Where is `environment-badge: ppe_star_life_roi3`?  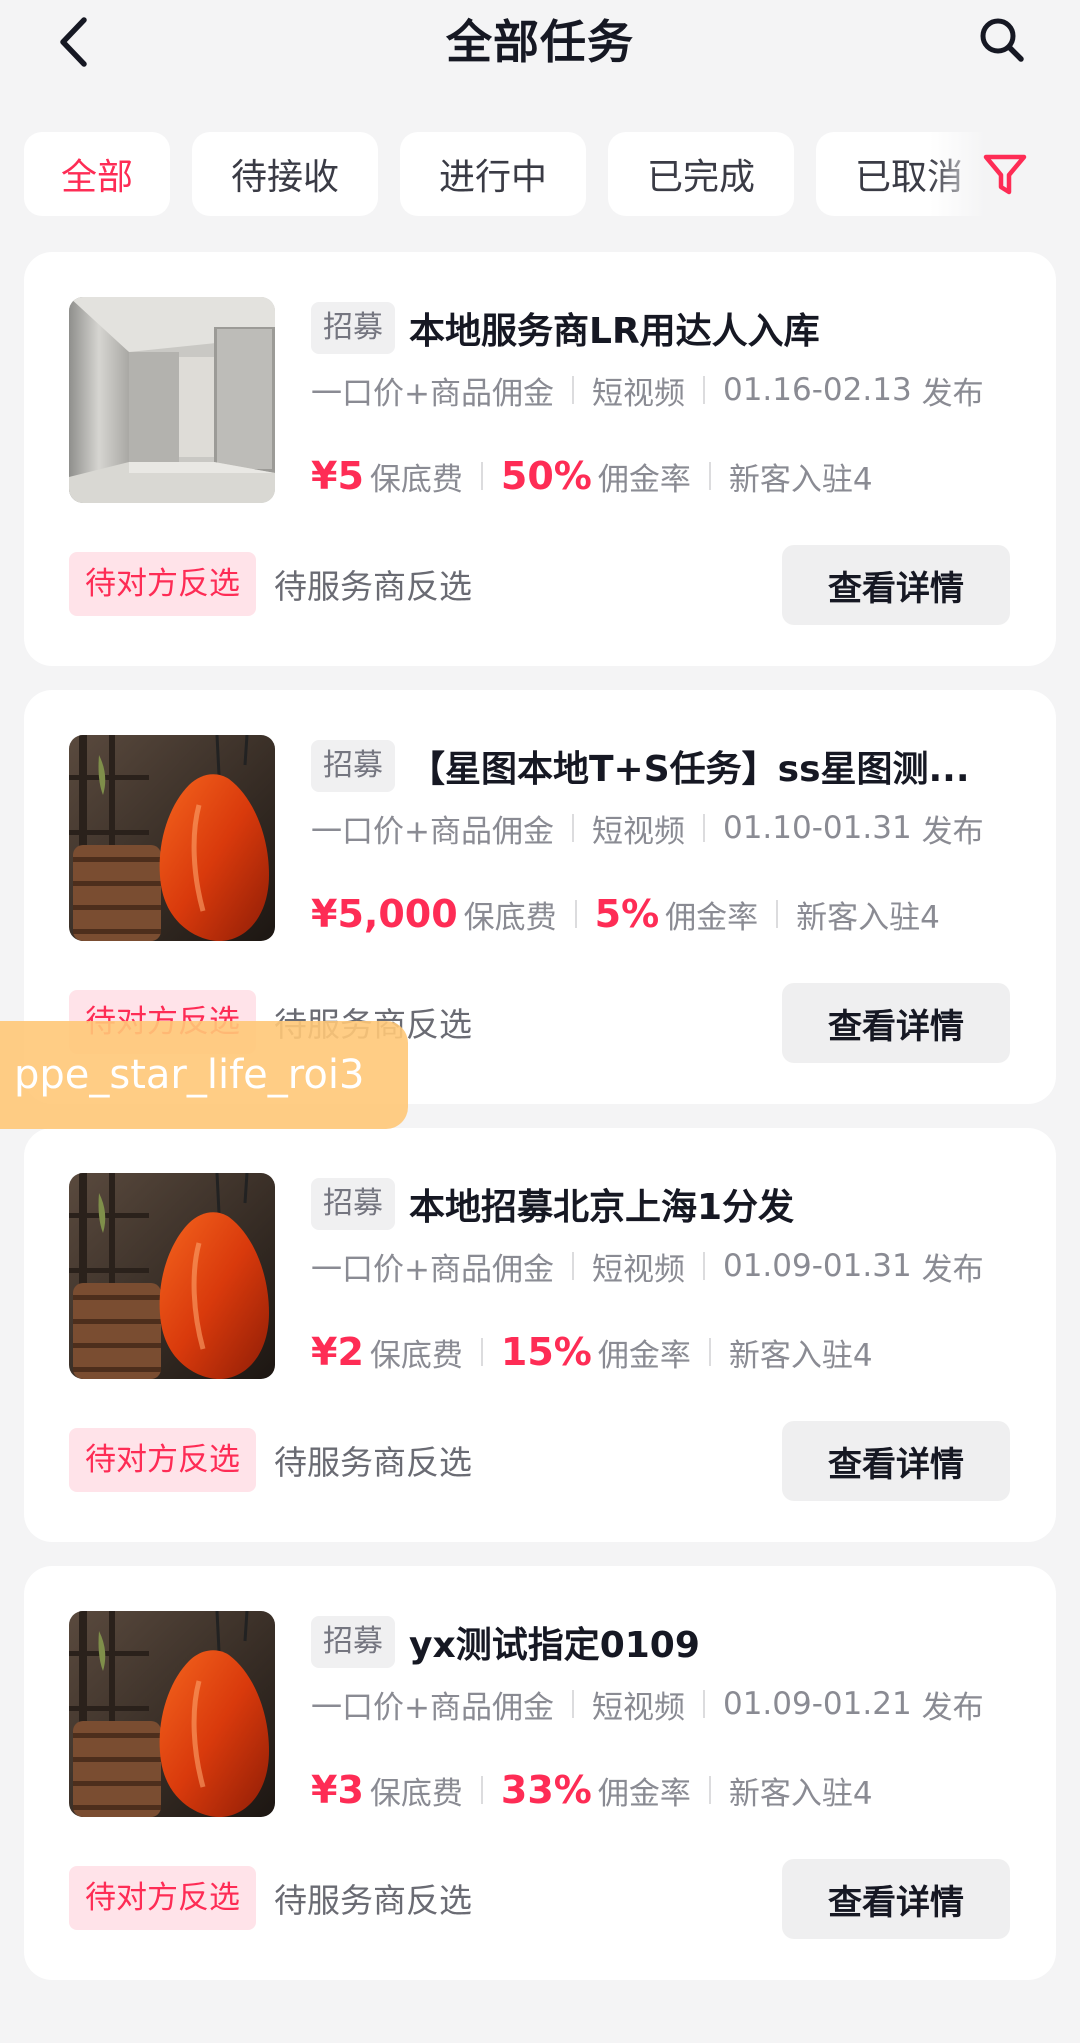
environment-badge: ppe_star_life_roi3 is located at coordinates (204, 1075).